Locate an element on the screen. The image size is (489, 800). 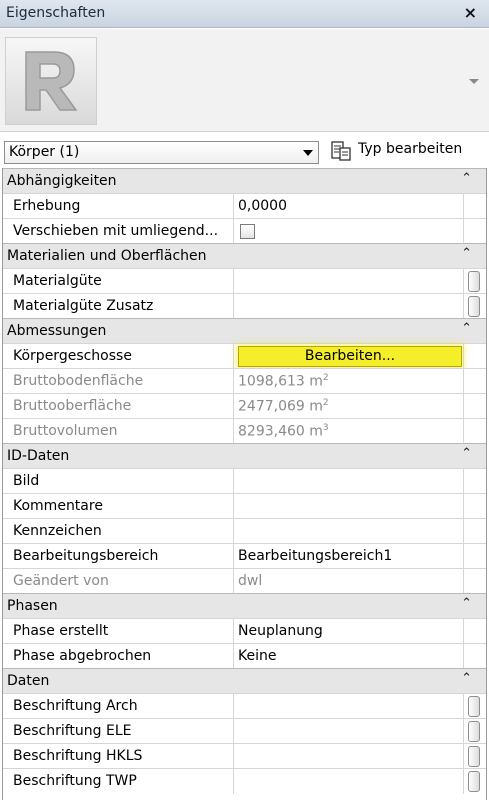
group-title: Phasen is located at coordinates (32, 606).